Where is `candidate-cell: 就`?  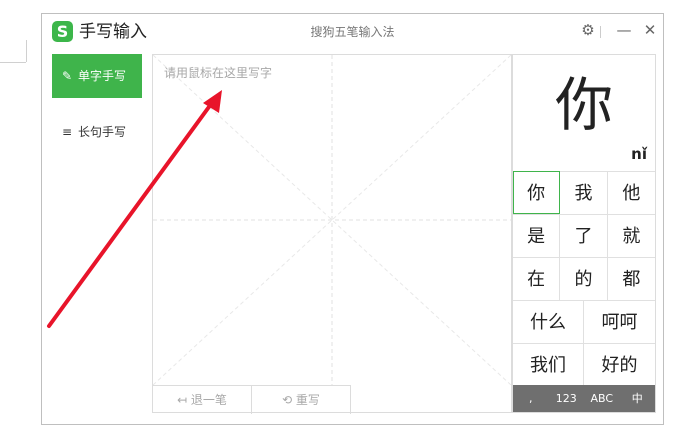 candidate-cell: 就 is located at coordinates (631, 235).